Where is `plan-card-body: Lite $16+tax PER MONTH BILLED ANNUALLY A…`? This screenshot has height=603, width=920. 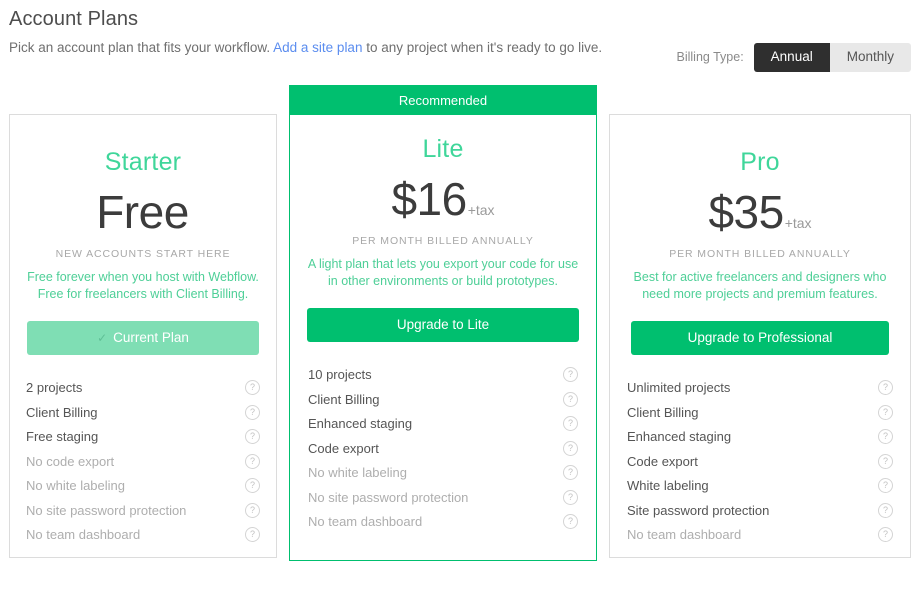
plan-card-body: Lite $16+tax PER MONTH BILLED ANNUALLY A… is located at coordinates (443, 214).